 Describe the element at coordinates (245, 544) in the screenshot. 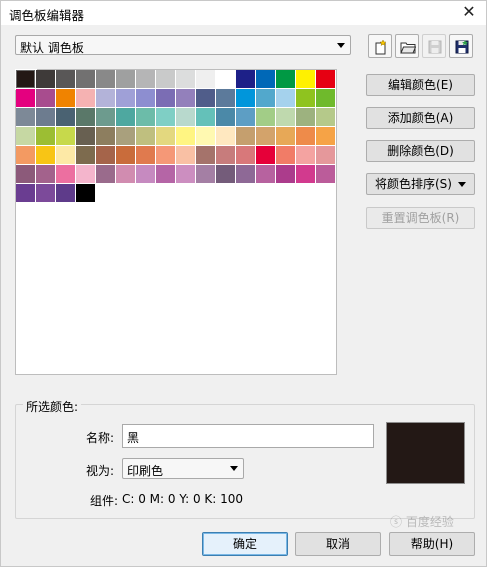

I see `ok-button: 确定` at that location.